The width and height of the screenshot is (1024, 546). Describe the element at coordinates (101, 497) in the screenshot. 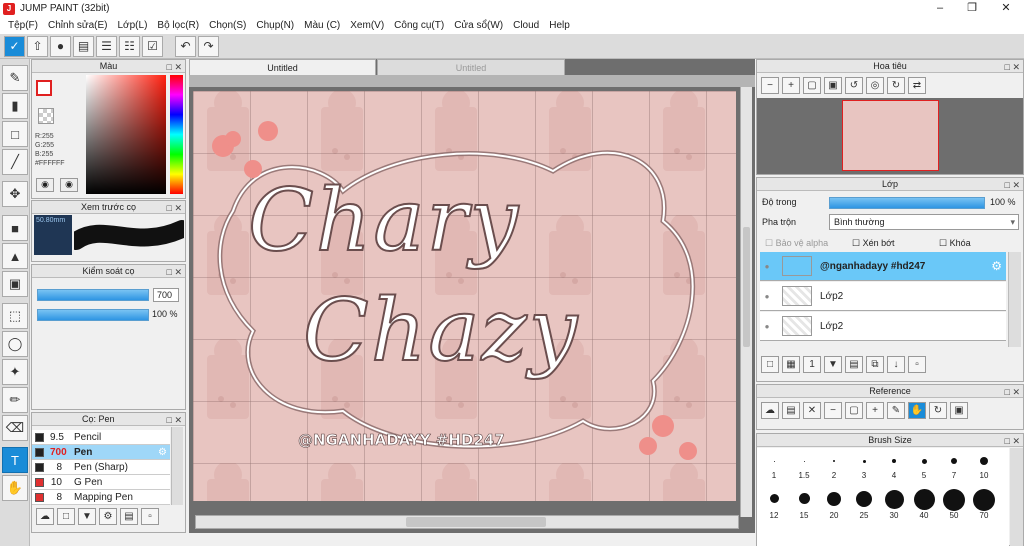

I see `brush-item-mapping-pen: 8 Mapping Pen` at that location.